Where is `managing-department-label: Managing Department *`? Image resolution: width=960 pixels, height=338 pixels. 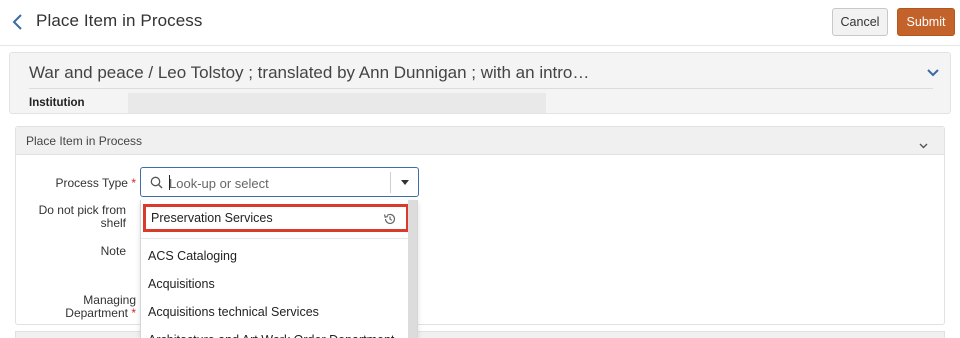 managing-department-label: Managing Department * is located at coordinates (78, 307).